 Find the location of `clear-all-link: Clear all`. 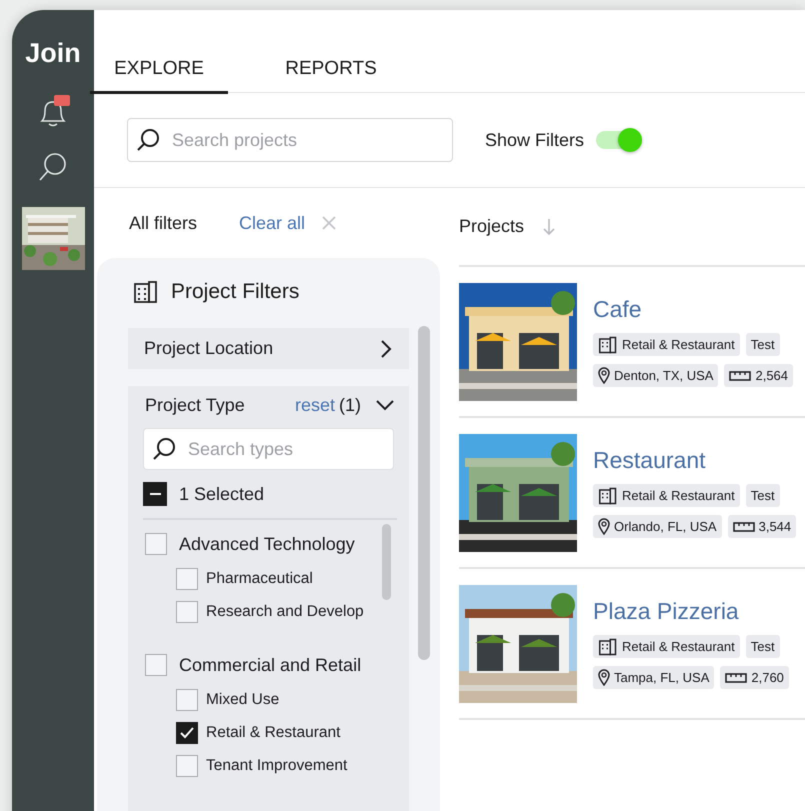

clear-all-link: Clear all is located at coordinates (272, 223).